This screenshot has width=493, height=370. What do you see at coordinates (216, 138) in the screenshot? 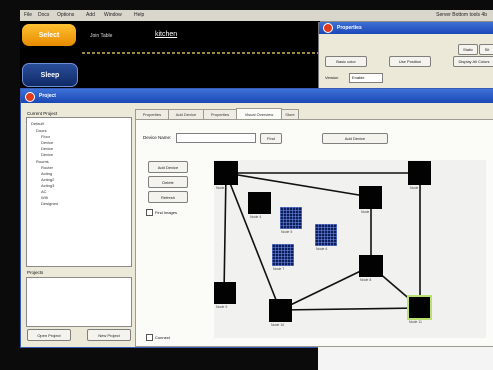
I see `device-name-input` at bounding box center [216, 138].